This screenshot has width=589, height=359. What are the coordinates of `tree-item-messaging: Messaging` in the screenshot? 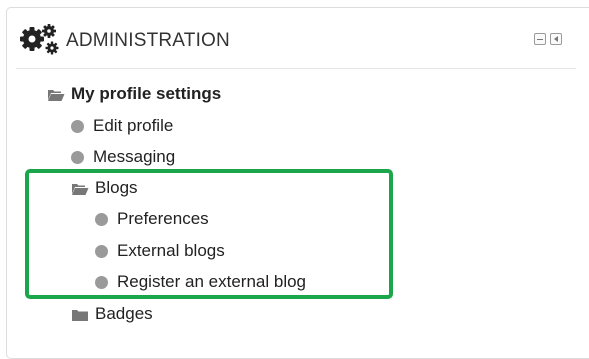 It's located at (123, 157).